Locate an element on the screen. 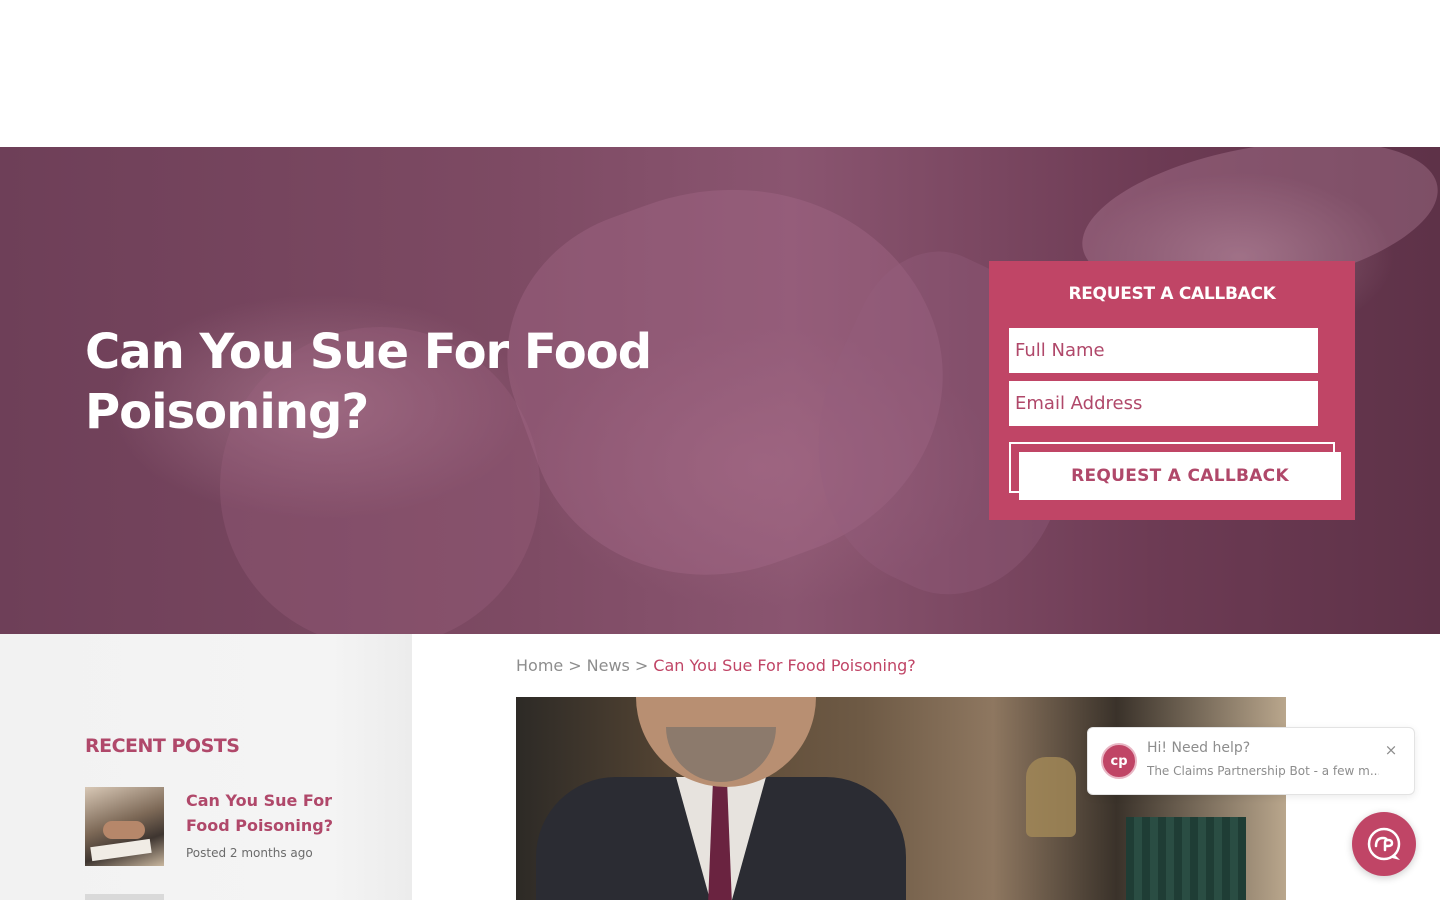 The width and height of the screenshot is (1440, 900). full-name-input is located at coordinates (1163, 350).